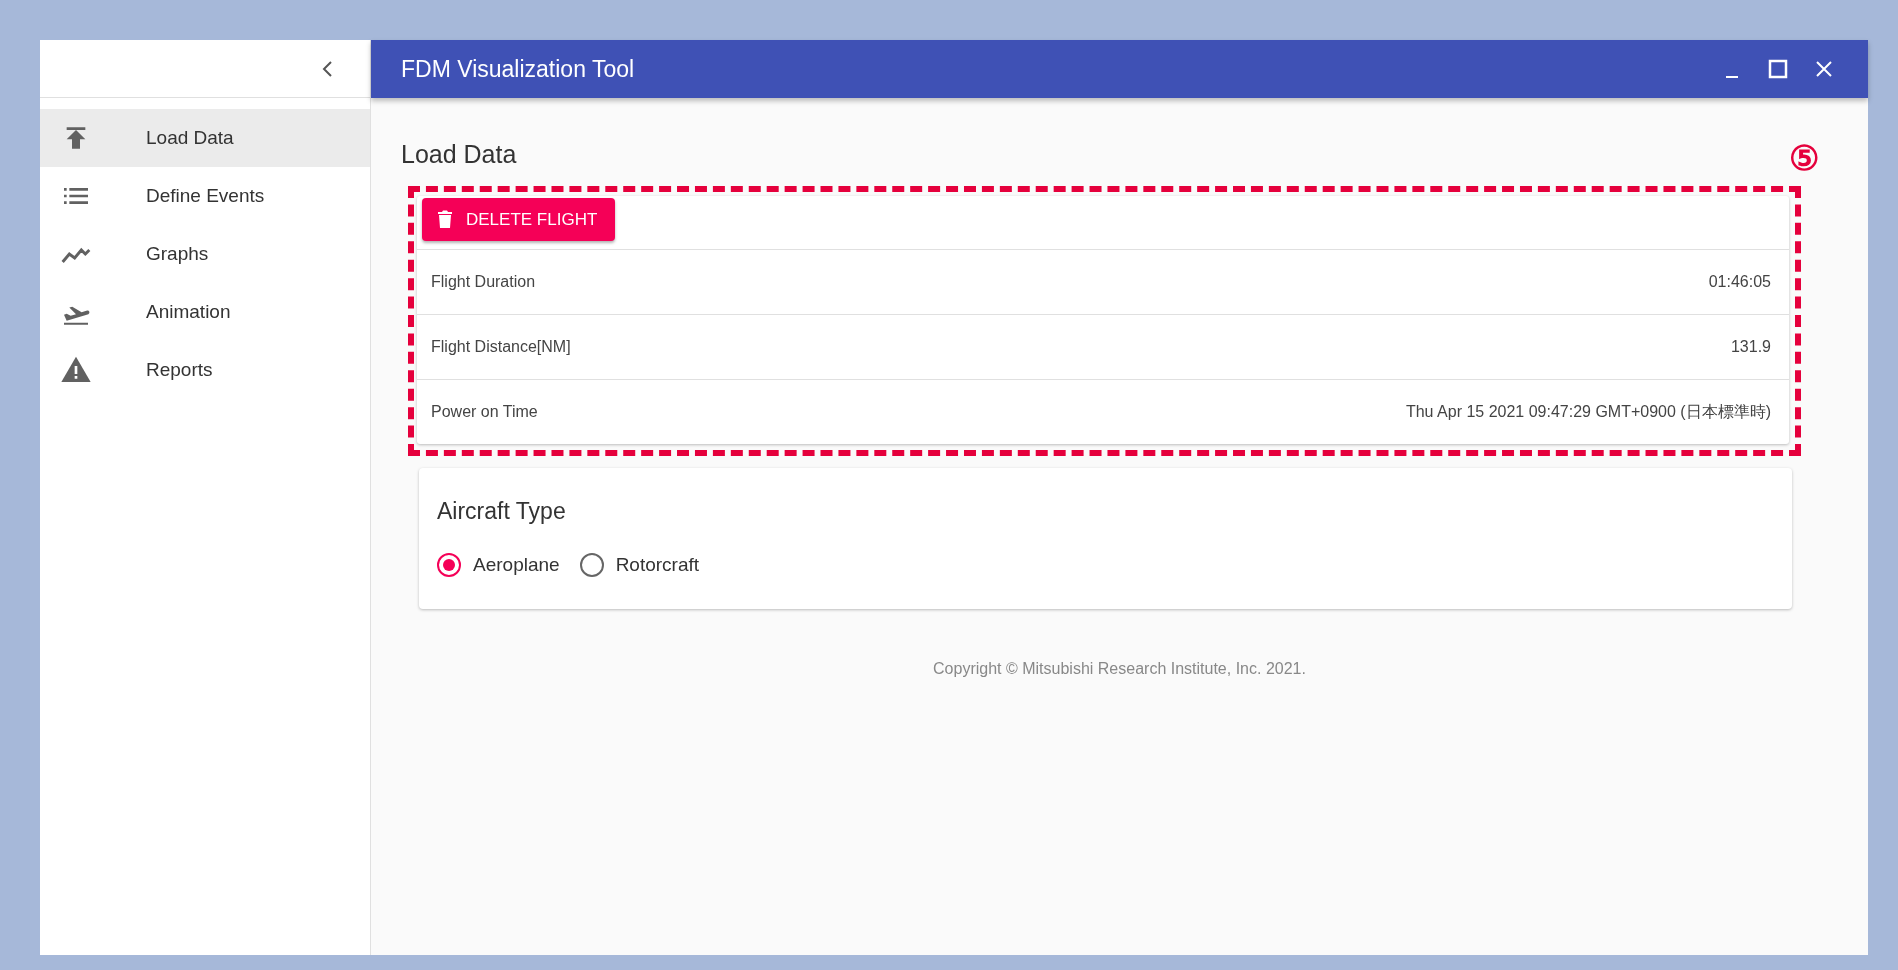 This screenshot has height=970, width=1898. Describe the element at coordinates (445, 219) in the screenshot. I see `trash-icon` at that location.